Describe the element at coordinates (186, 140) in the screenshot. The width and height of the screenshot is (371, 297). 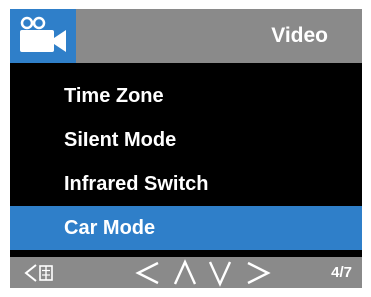
I see `menu-item-silent-mode: SiIent Mode` at that location.